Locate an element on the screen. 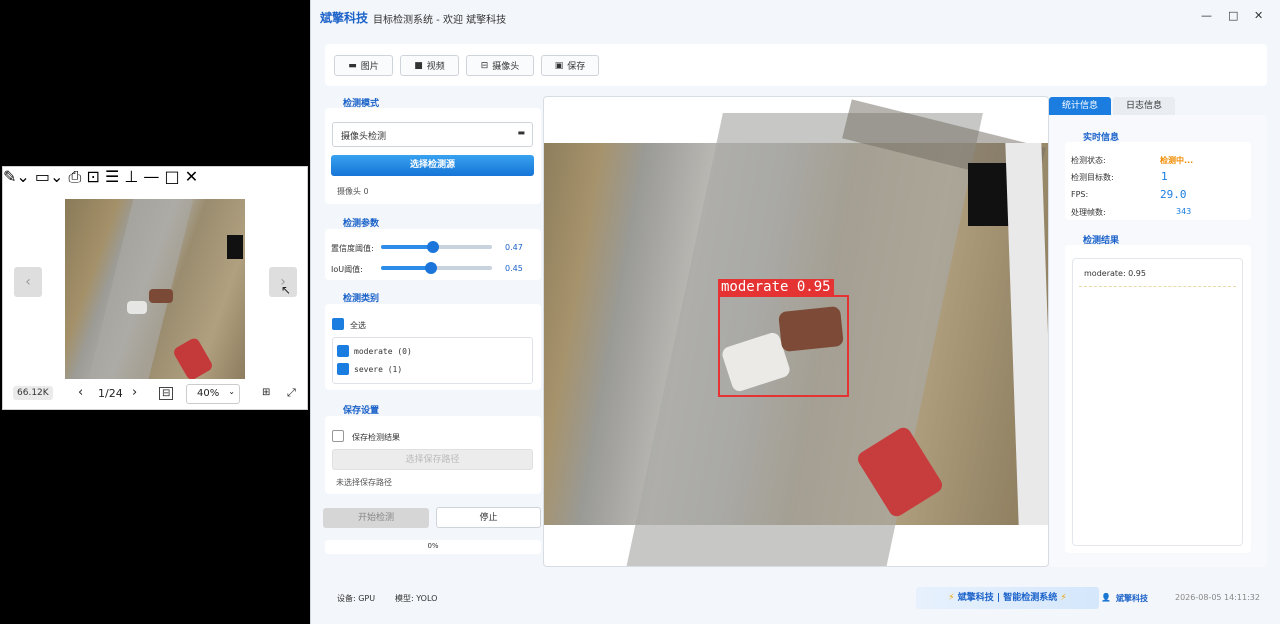  window-title: 目标检测系统 - 欢迎 斌擎科技 is located at coordinates (440, 20).